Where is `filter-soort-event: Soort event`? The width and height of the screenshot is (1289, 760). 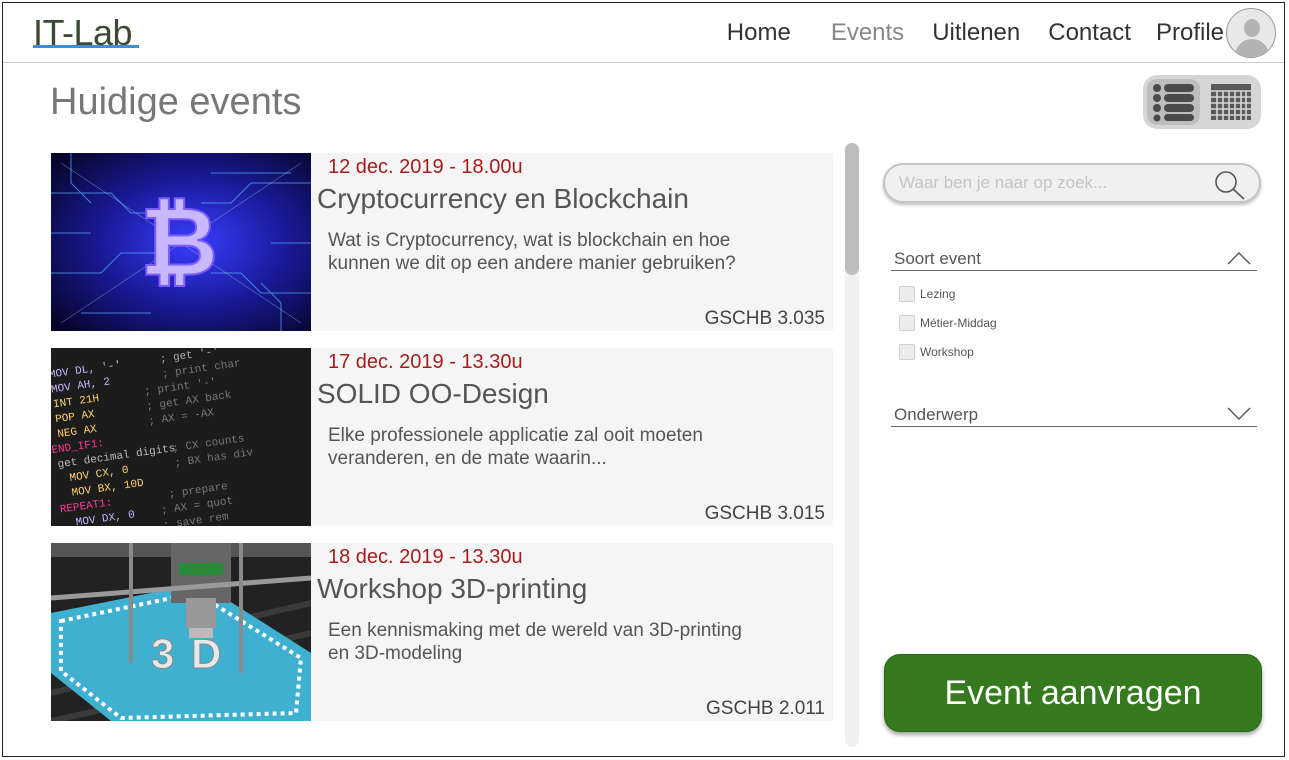 filter-soort-event: Soort event is located at coordinates (1074, 259).